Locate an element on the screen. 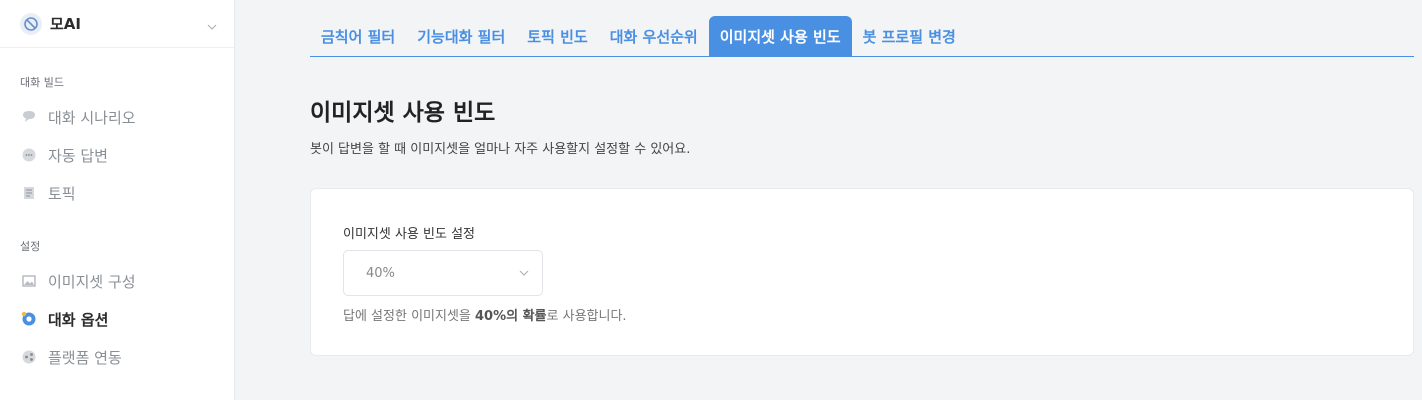  tab-chat-priority: 대화 우선순위 is located at coordinates (654, 36).